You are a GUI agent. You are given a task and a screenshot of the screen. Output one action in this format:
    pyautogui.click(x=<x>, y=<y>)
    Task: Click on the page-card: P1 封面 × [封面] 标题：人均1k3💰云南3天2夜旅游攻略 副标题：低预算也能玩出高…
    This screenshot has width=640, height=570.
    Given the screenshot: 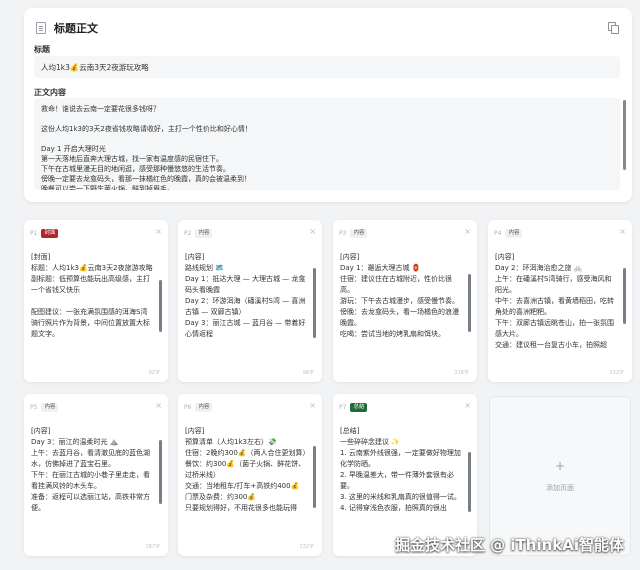 What is the action you would take?
    pyautogui.click(x=96, y=301)
    